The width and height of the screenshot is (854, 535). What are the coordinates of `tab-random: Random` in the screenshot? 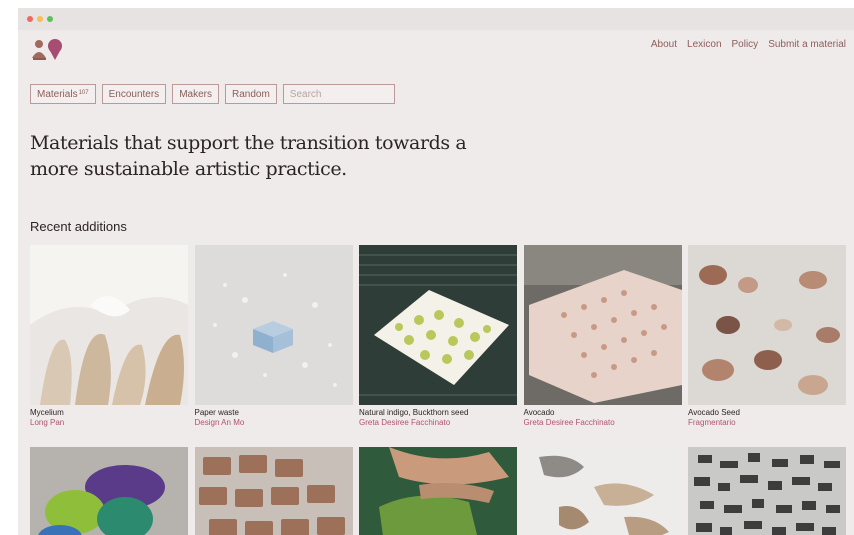 It's located at (250, 94).